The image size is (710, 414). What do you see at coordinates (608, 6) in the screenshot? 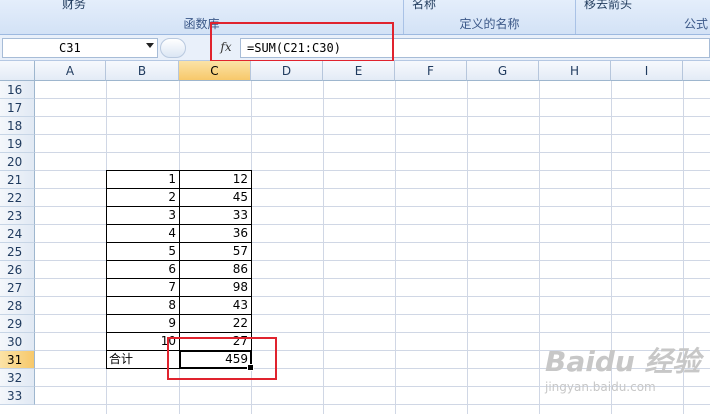
I see `ribbon-remove-arrows-button: 移去箭头` at bounding box center [608, 6].